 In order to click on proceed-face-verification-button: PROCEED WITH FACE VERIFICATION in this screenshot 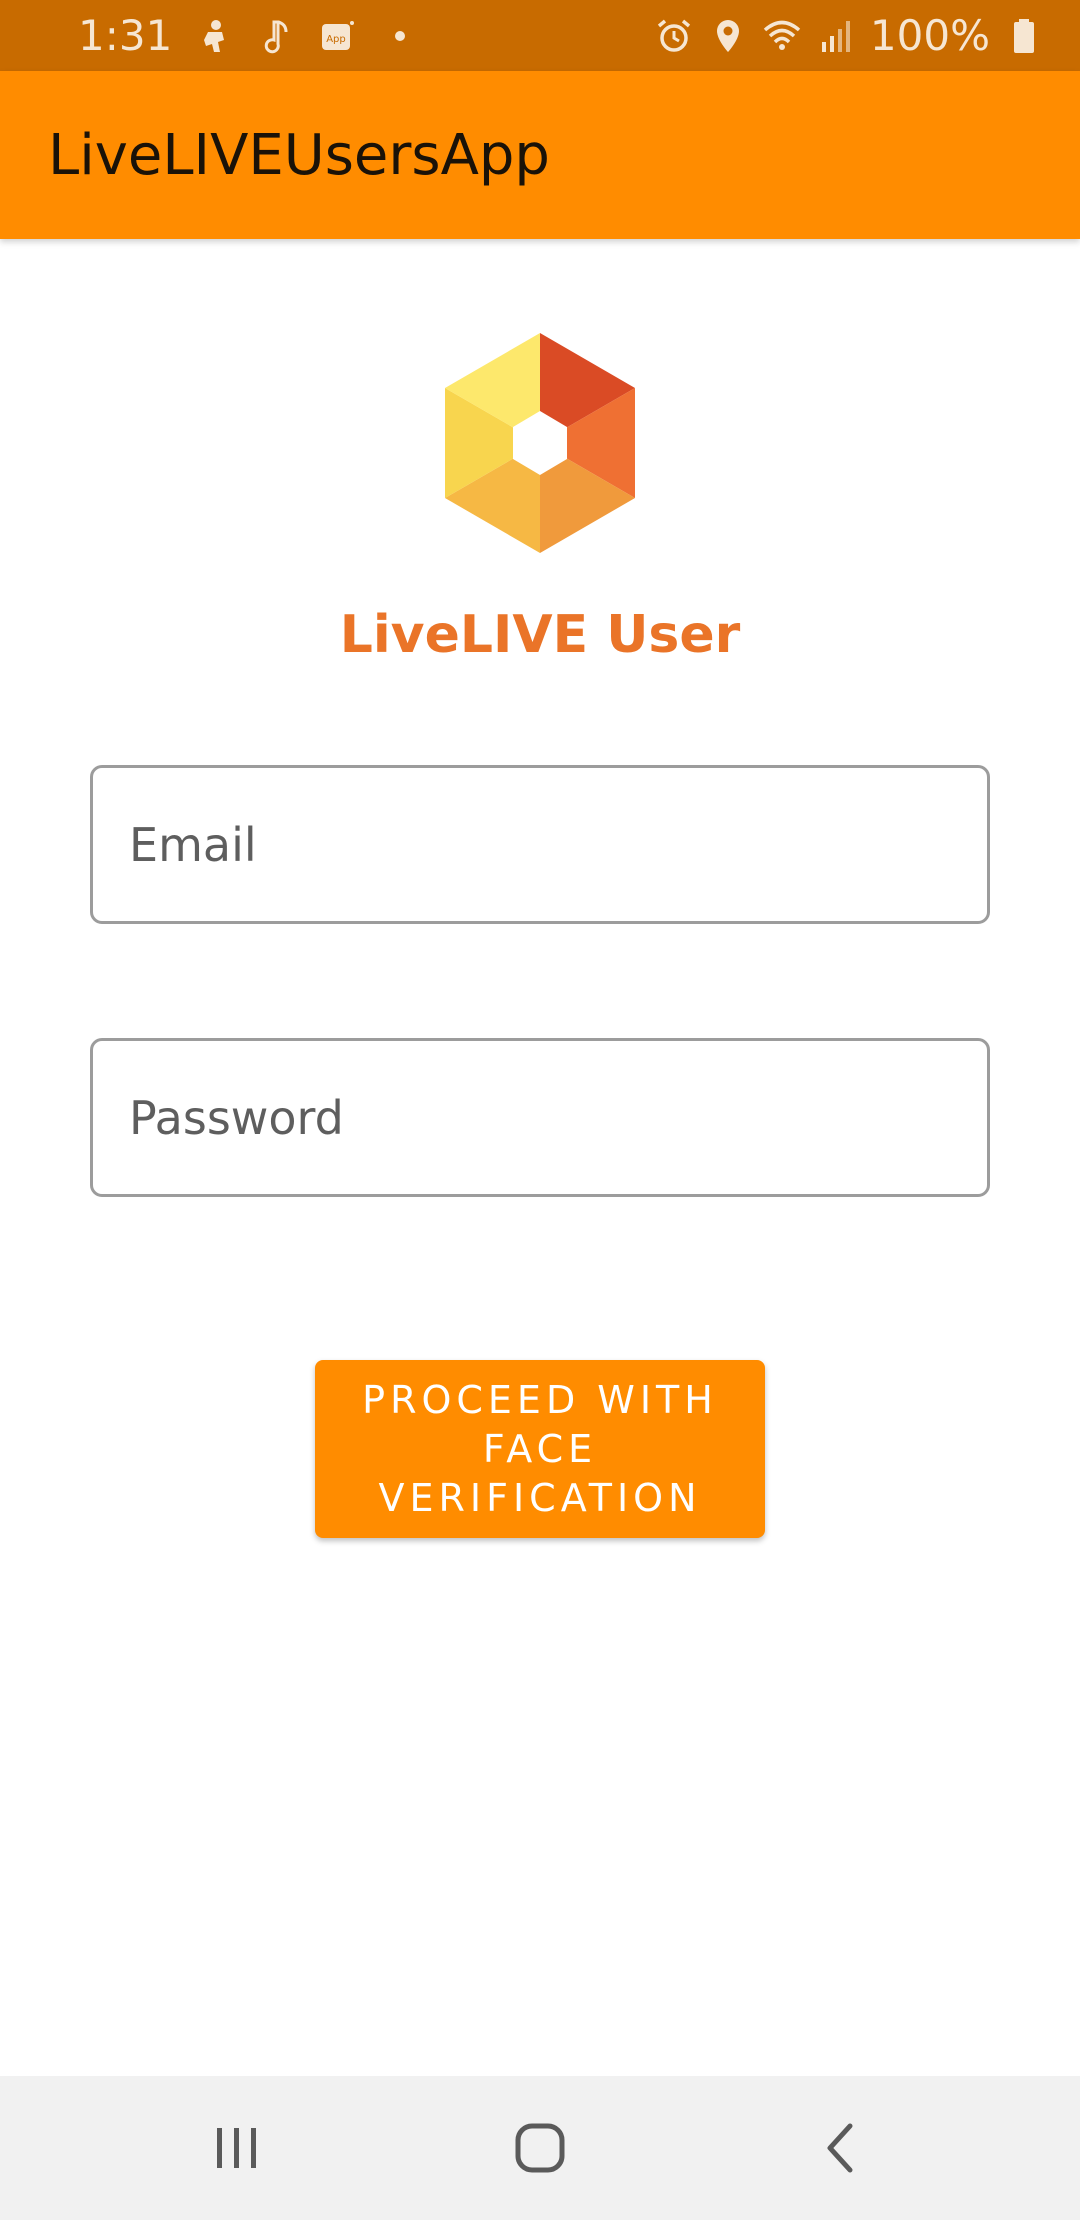, I will do `click(540, 1449)`.